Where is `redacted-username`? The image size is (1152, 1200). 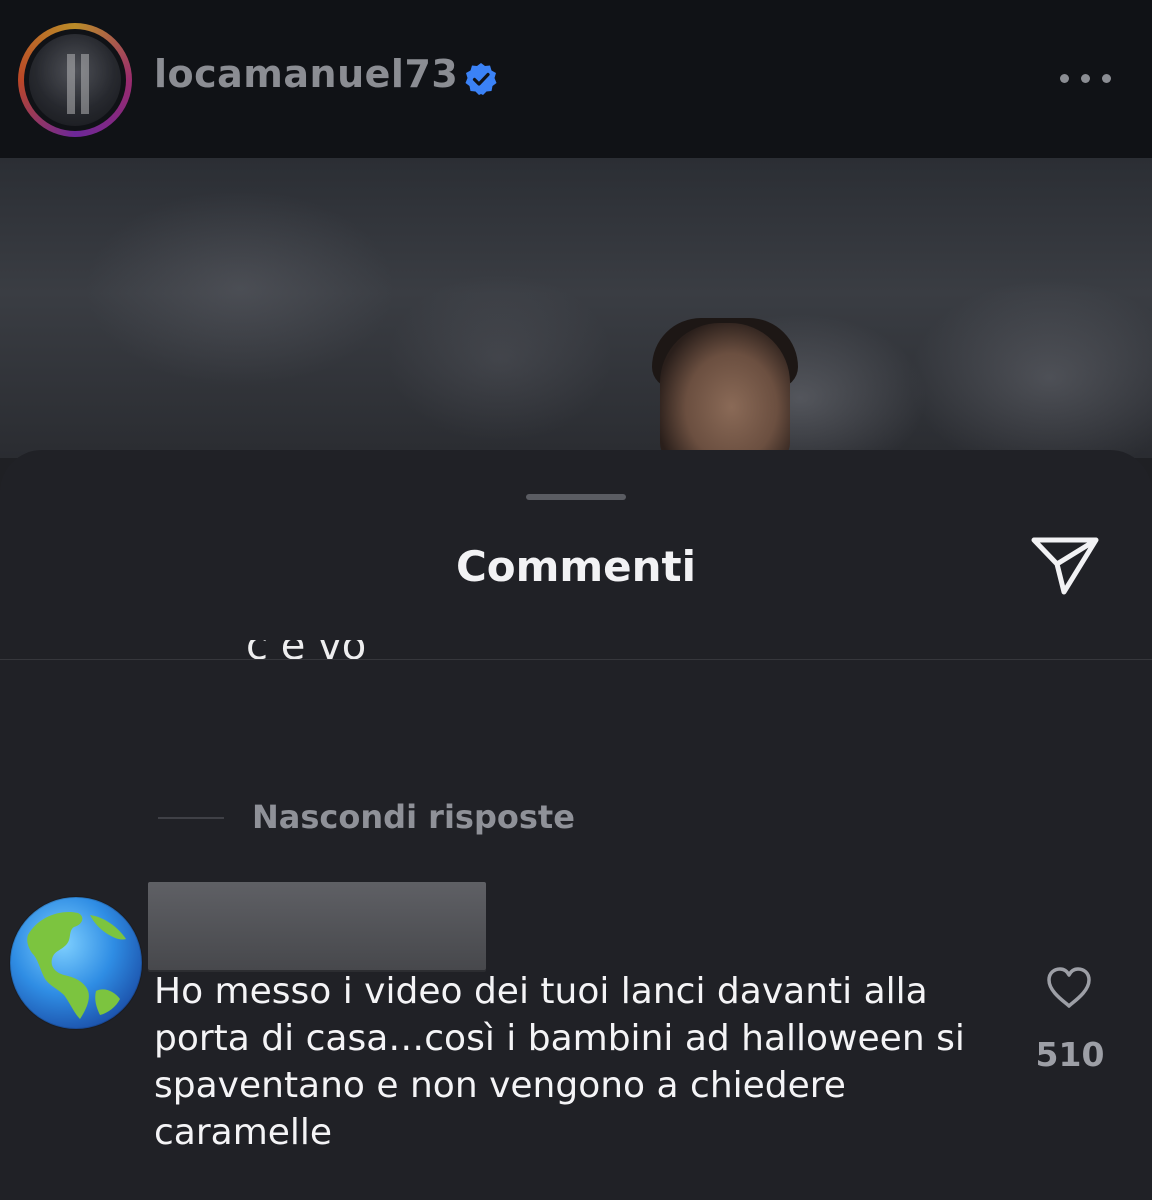
redacted-username is located at coordinates (317, 926).